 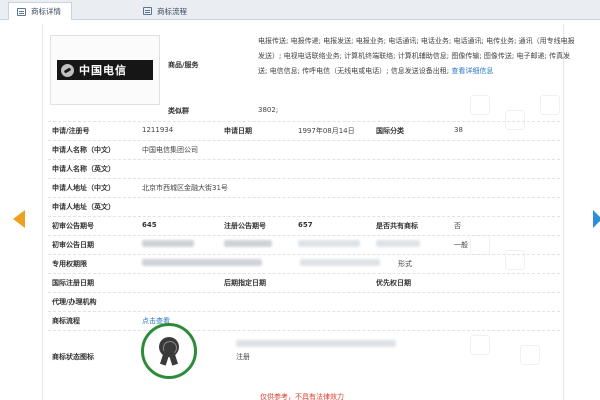 I want to click on first-pub-no-value: 645, so click(x=149, y=225).